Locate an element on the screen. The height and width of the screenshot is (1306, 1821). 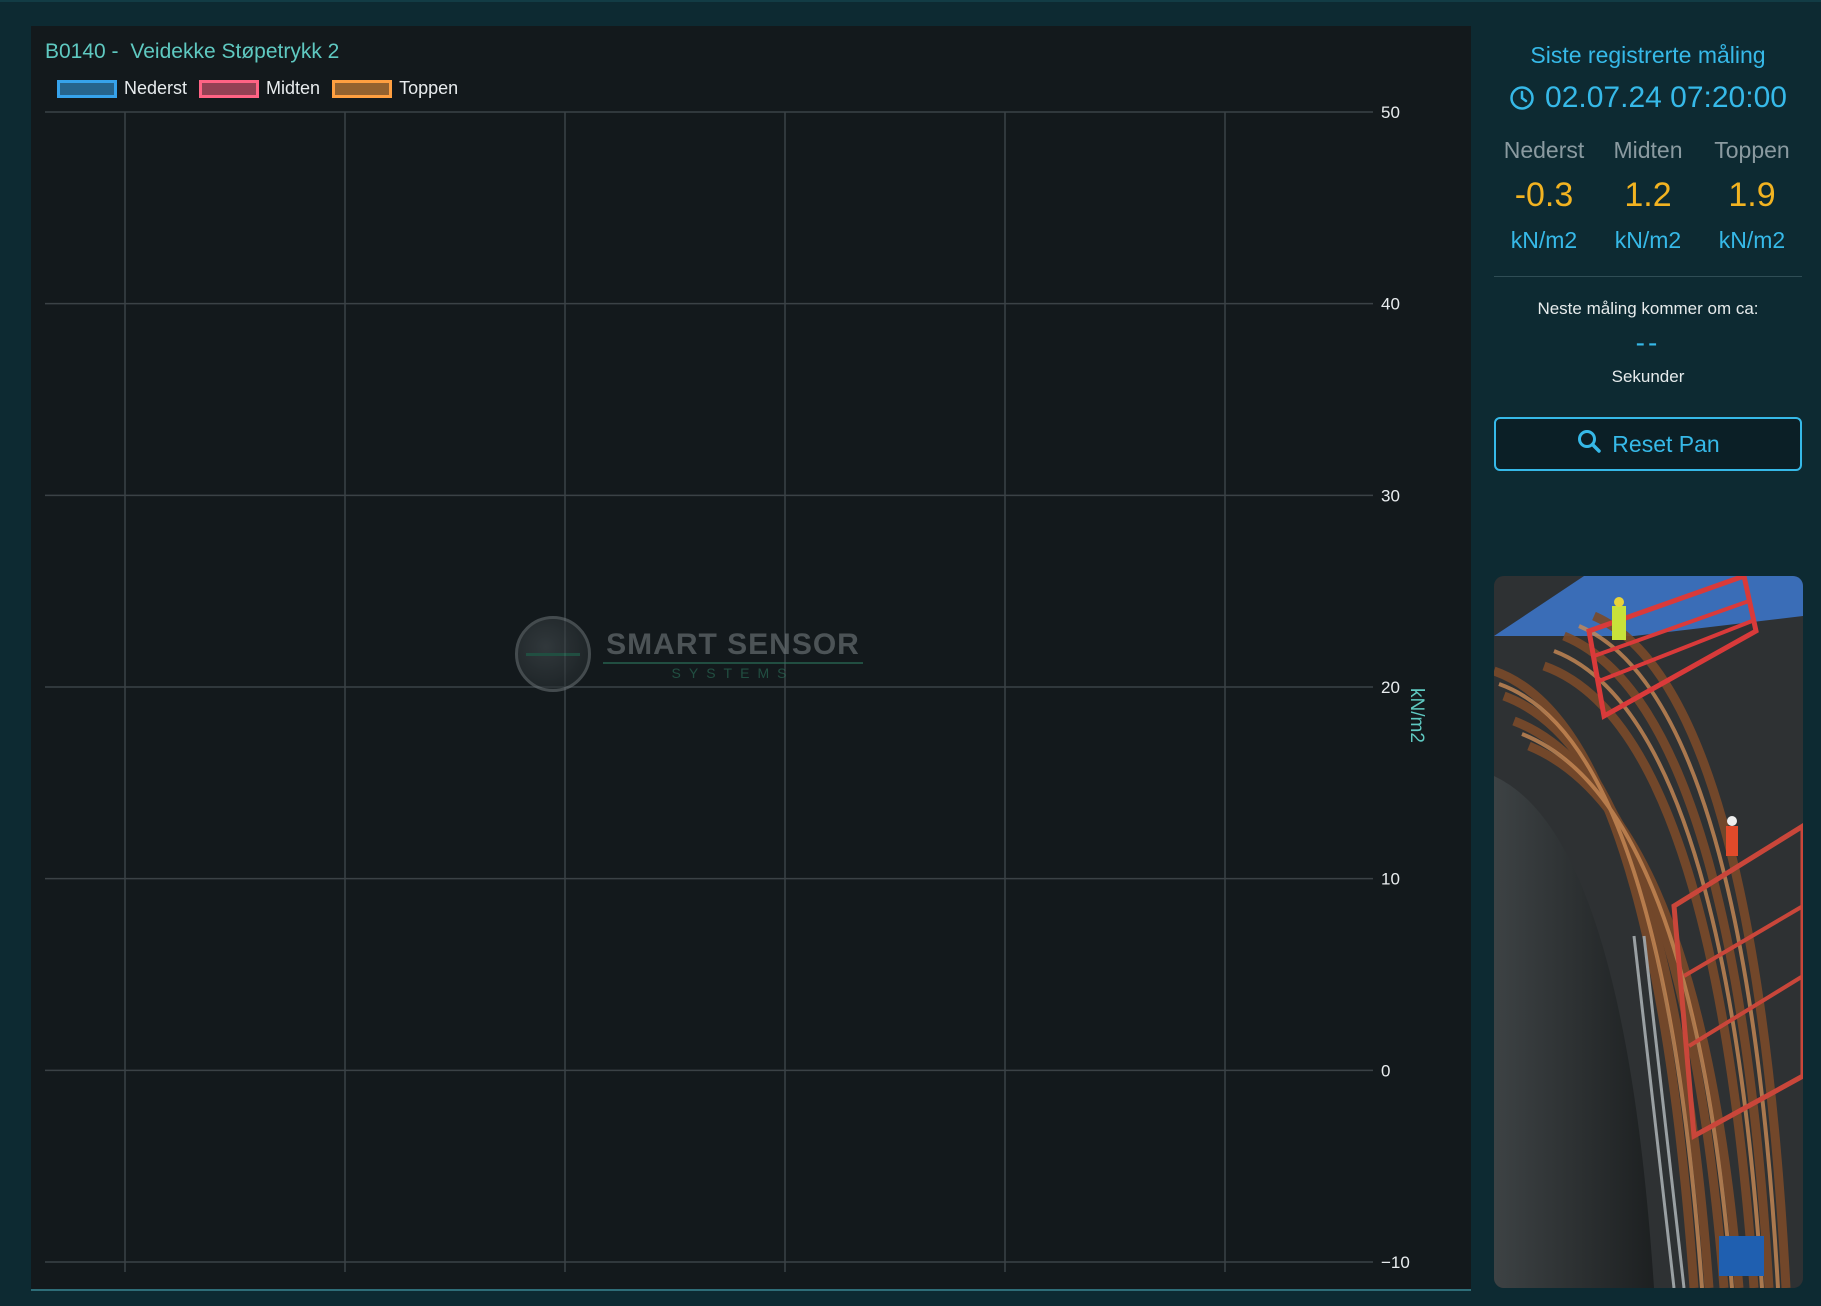
chart-title: B0140 - Veidekke Støpetrykk 2 is located at coordinates (192, 52).